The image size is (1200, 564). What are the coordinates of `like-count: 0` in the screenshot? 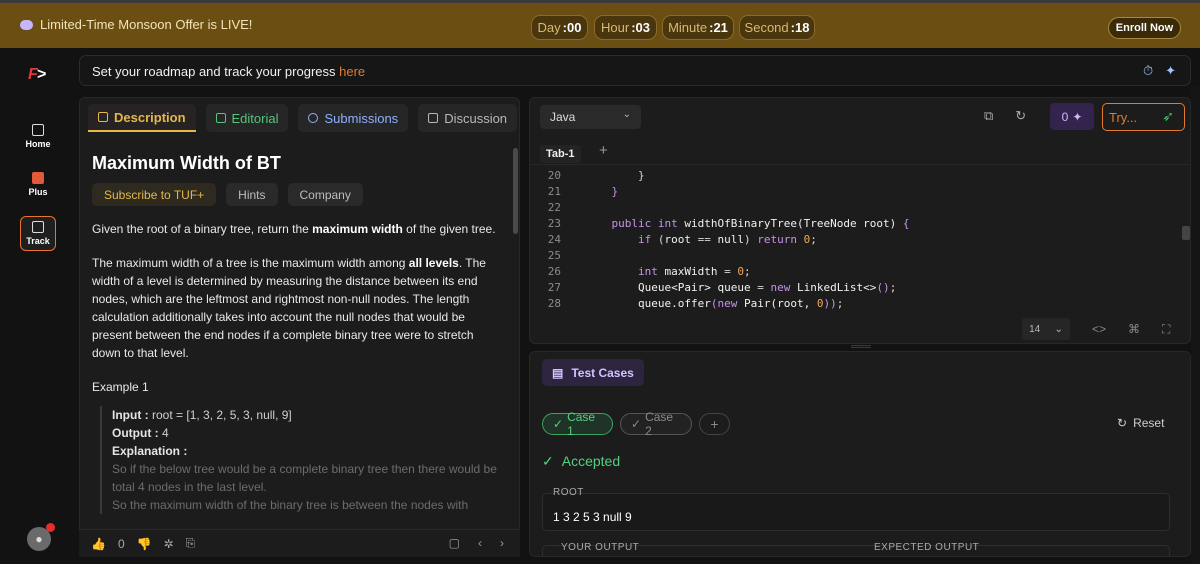 It's located at (121, 543).